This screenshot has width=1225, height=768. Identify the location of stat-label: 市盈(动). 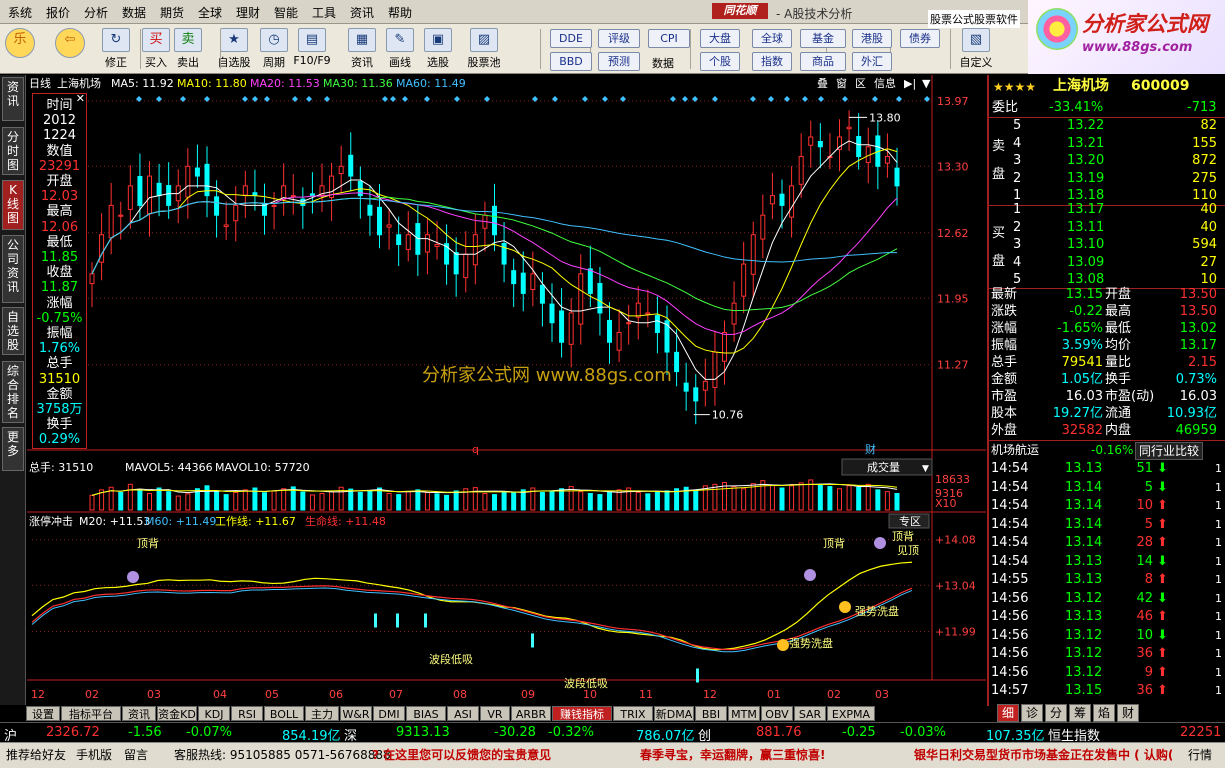
(1130, 396).